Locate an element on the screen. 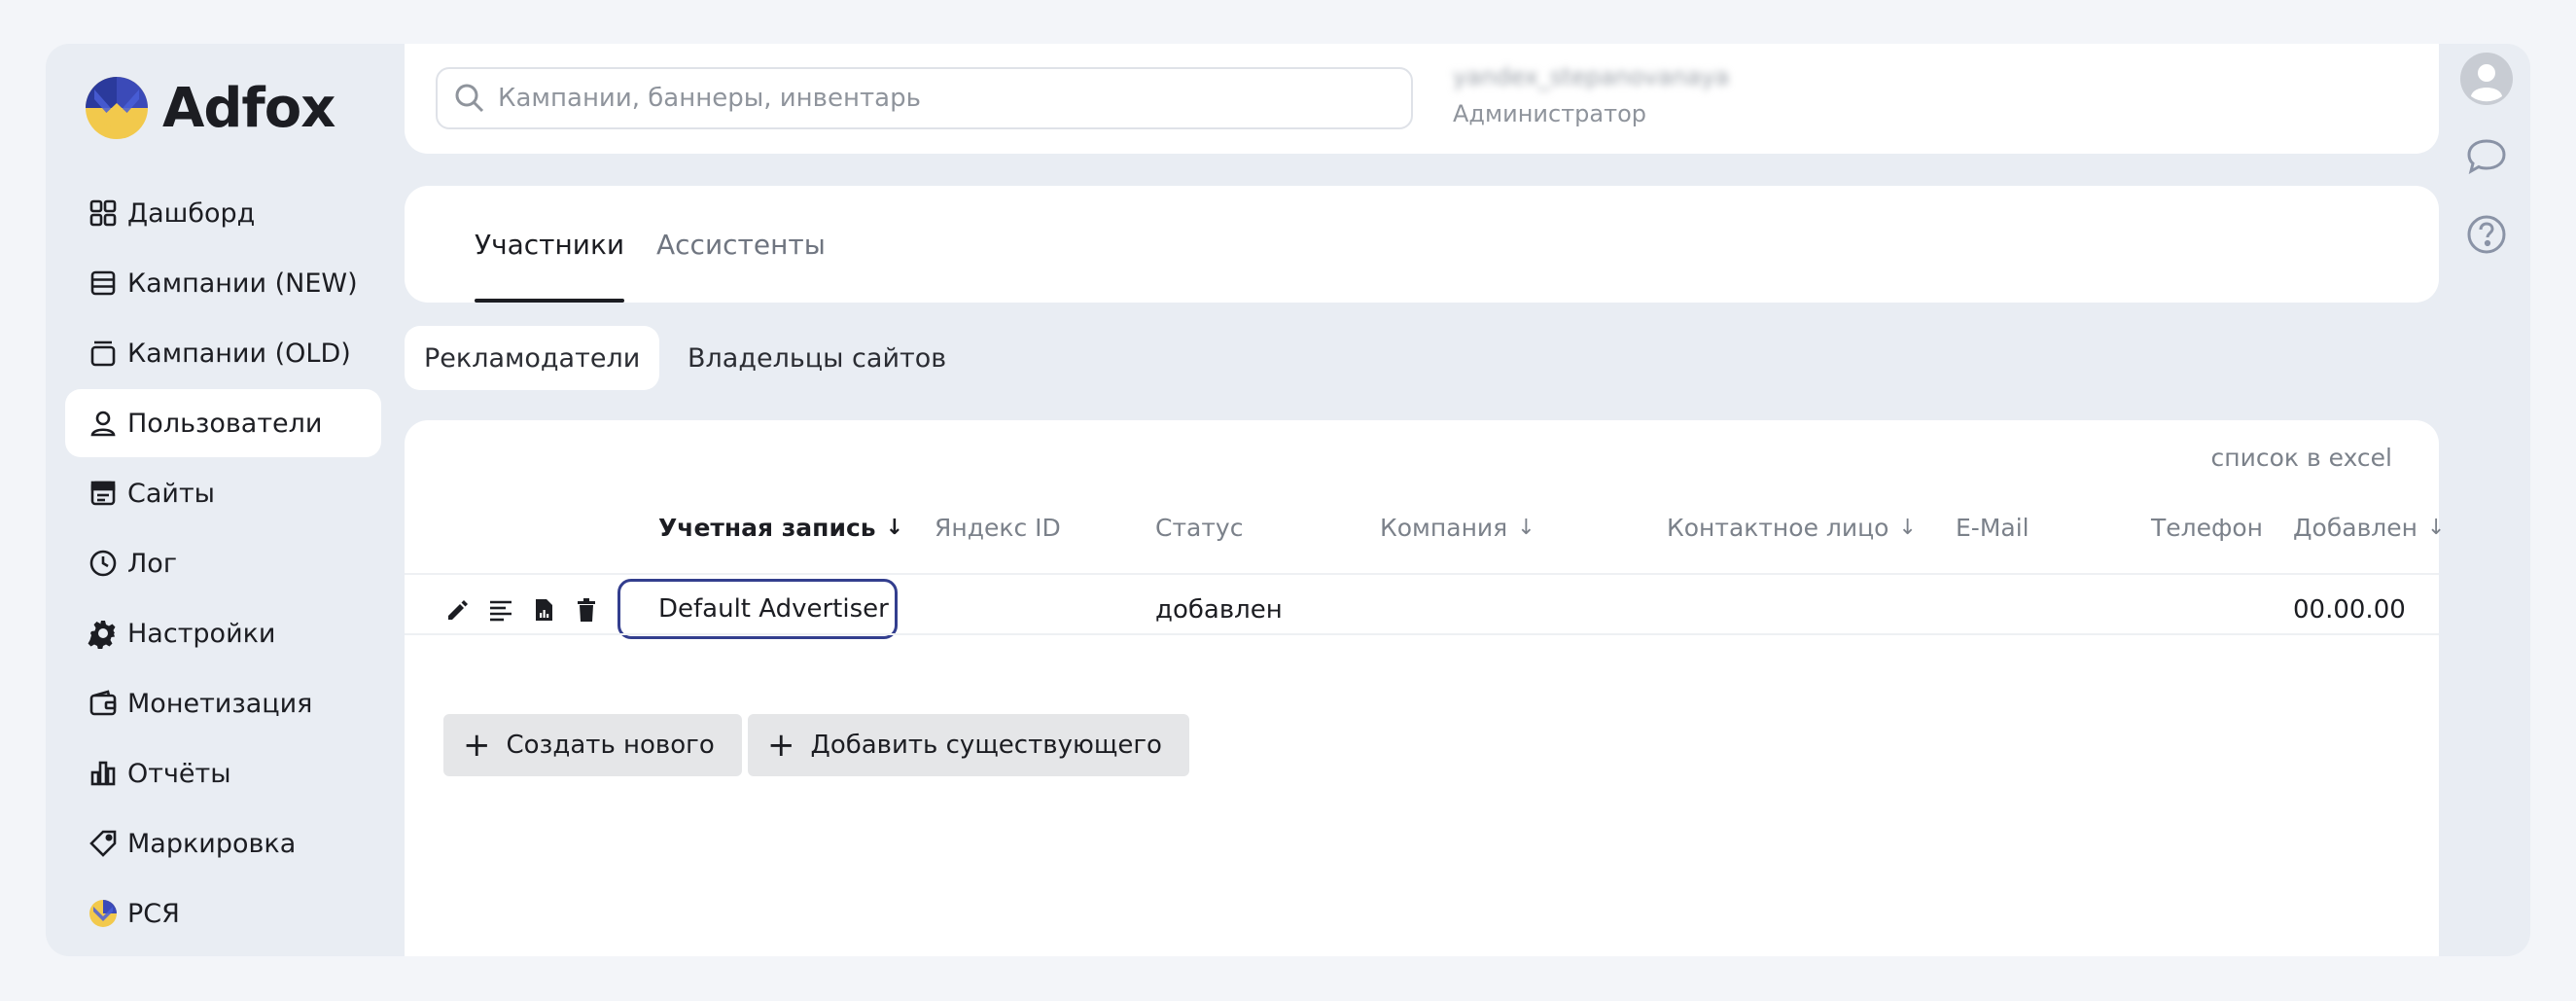 The width and height of the screenshot is (2576, 1001). column-header-label: Яндекс ID is located at coordinates (998, 528).